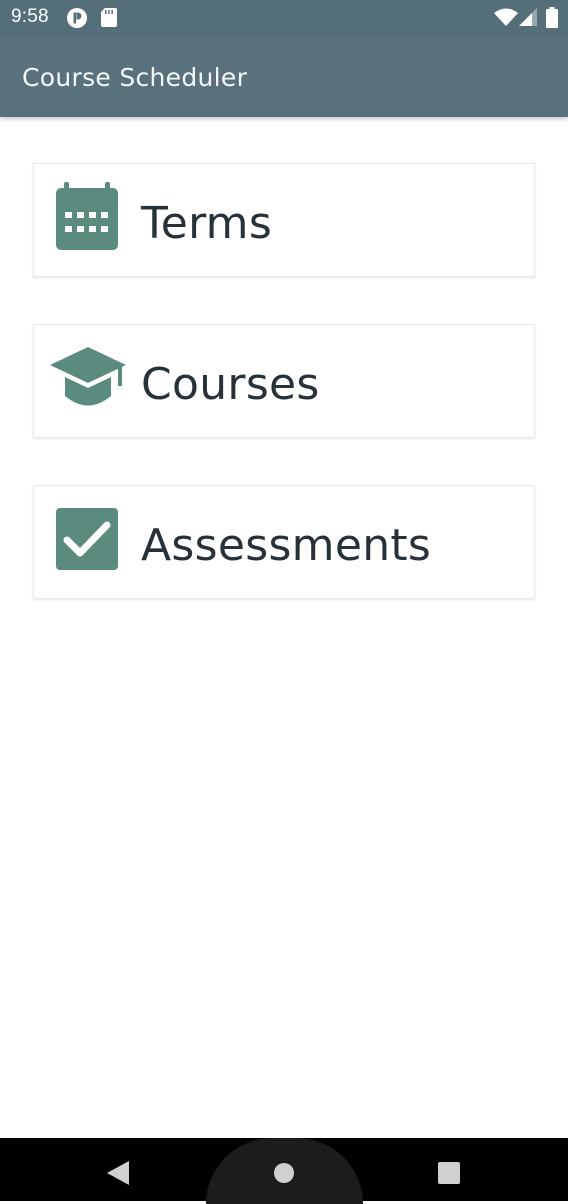 The width and height of the screenshot is (568, 1204). I want to click on cell-signal-icon, so click(528, 19).